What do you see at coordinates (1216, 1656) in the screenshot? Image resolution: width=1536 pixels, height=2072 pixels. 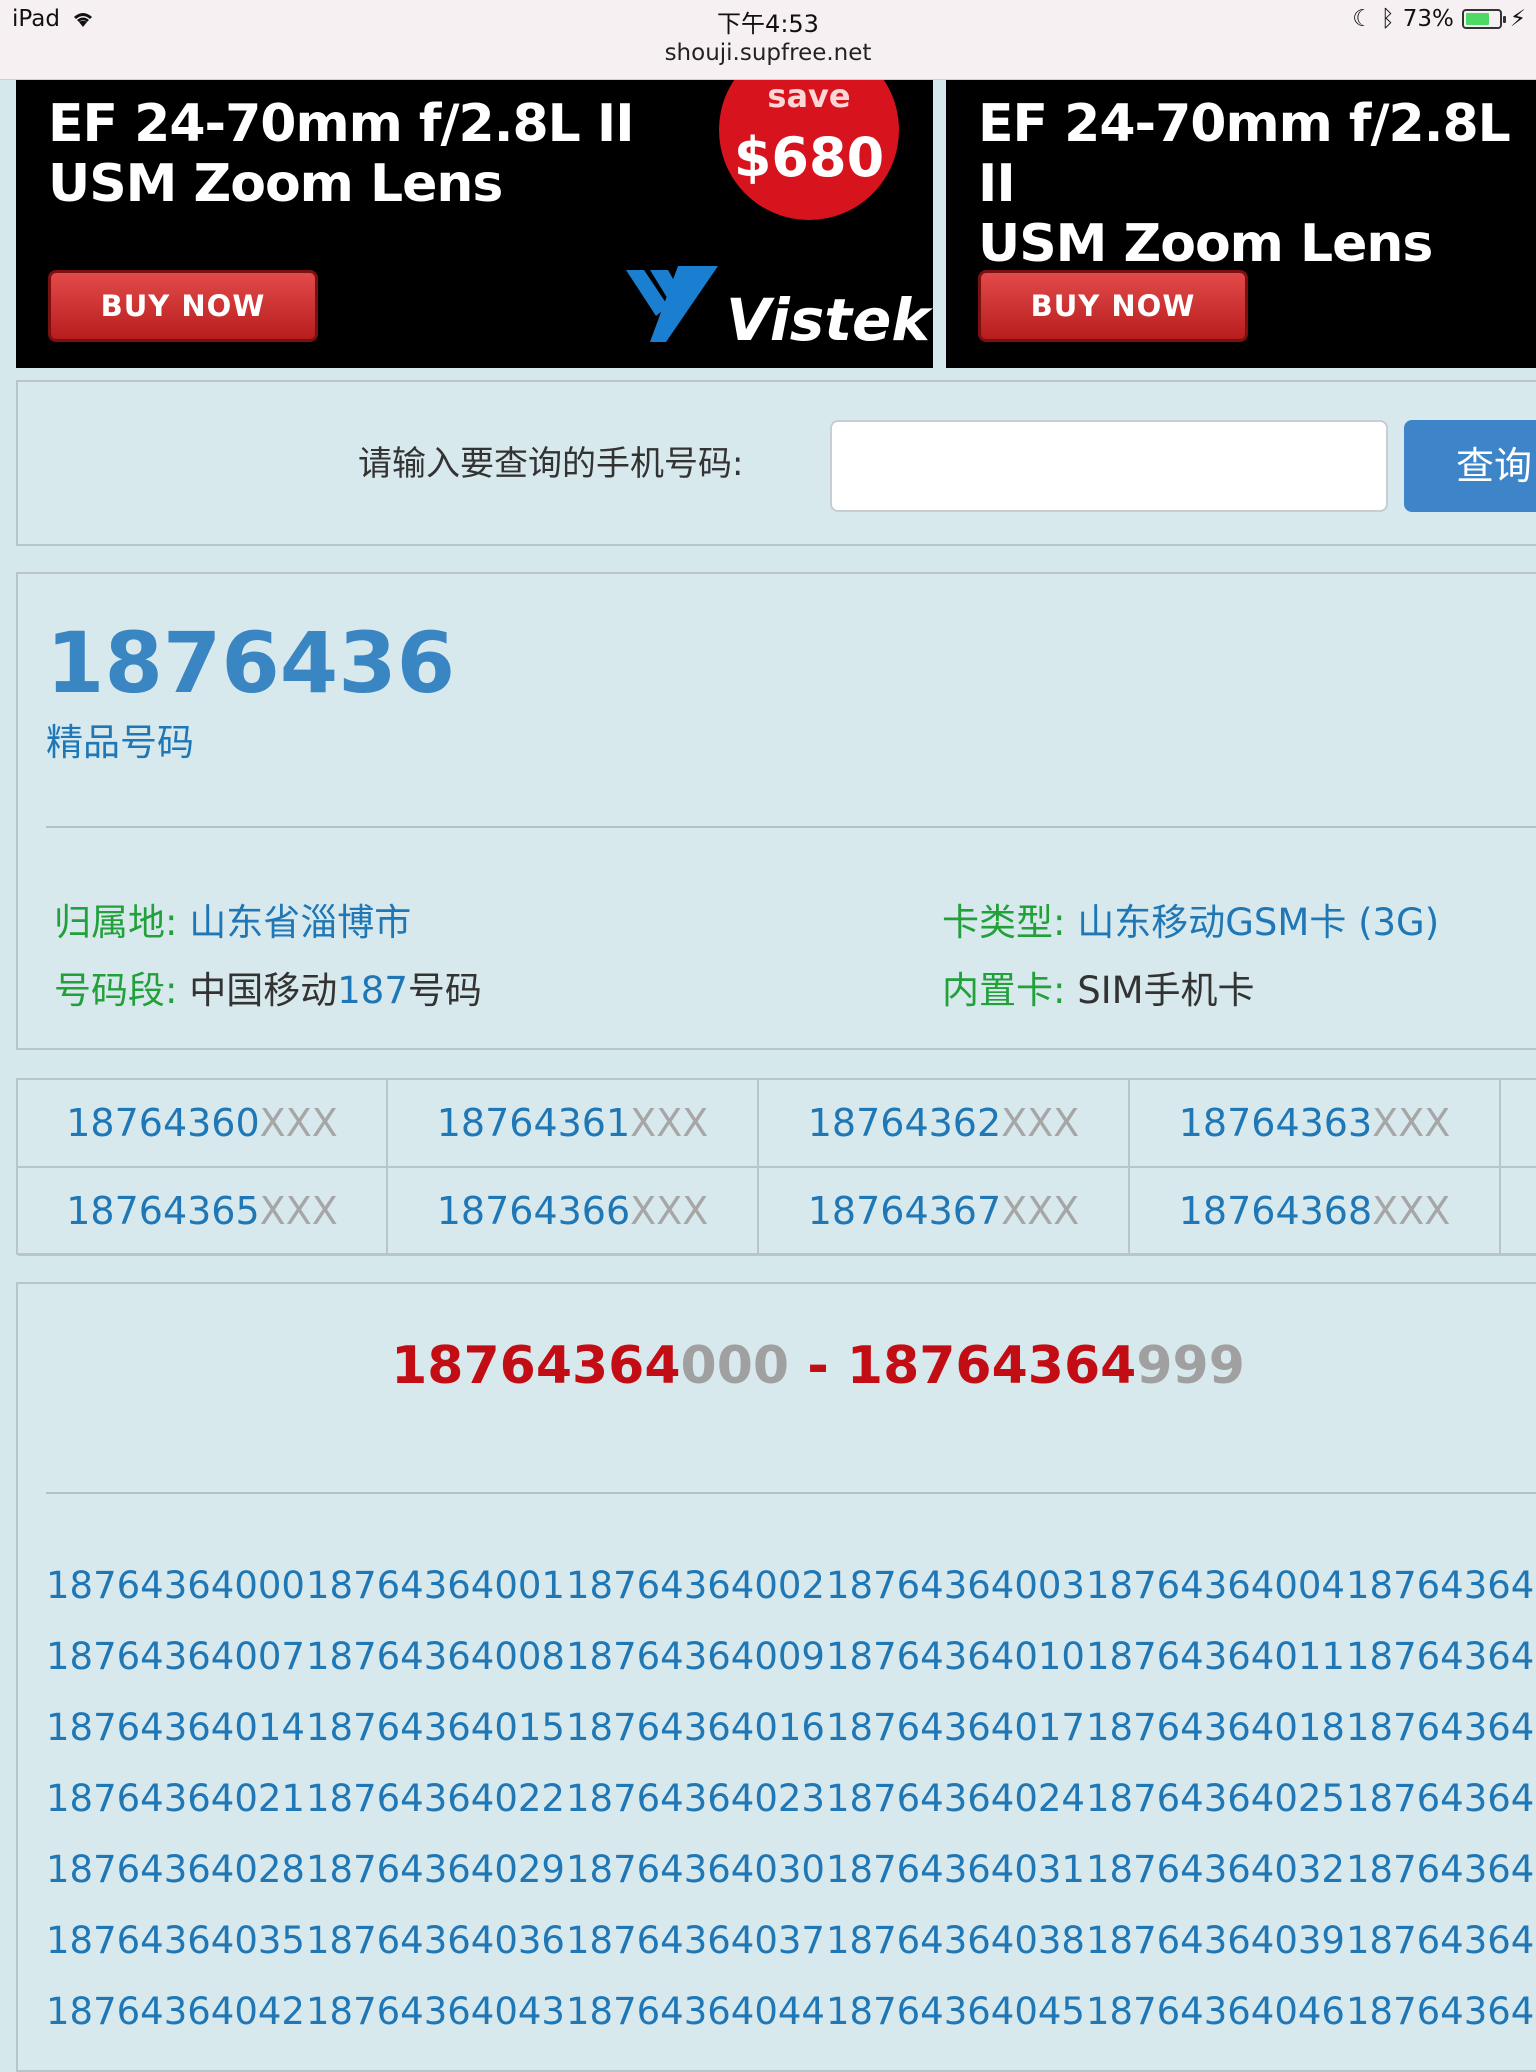 I see `number-link: 18764364011` at bounding box center [1216, 1656].